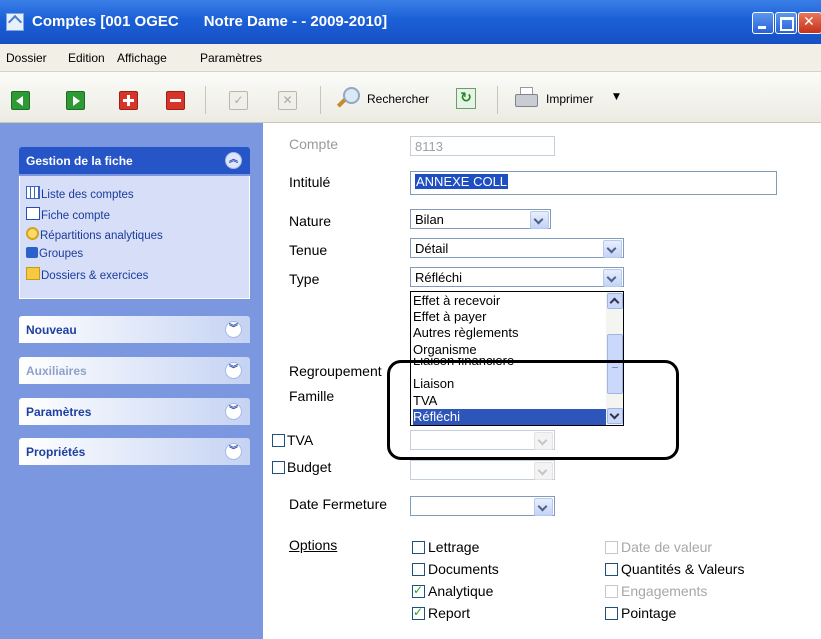 This screenshot has width=821, height=639. Describe the element at coordinates (26, 58) in the screenshot. I see `menu-dossier: Dossier` at that location.